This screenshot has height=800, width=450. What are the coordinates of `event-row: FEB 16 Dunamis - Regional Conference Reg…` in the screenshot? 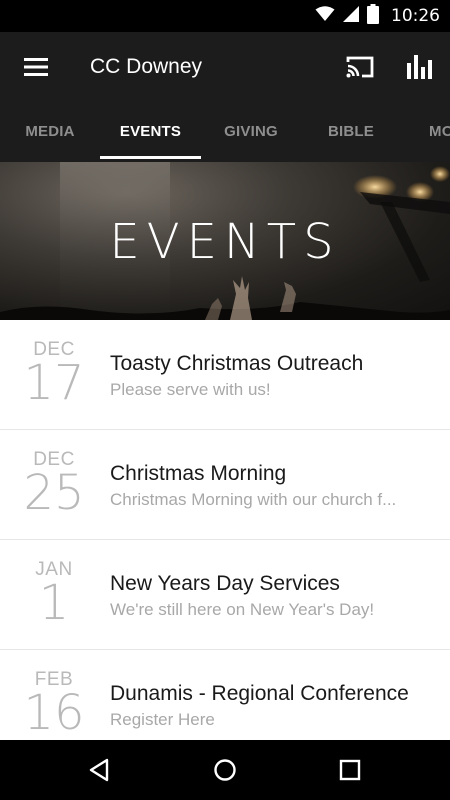 It's located at (225, 695).